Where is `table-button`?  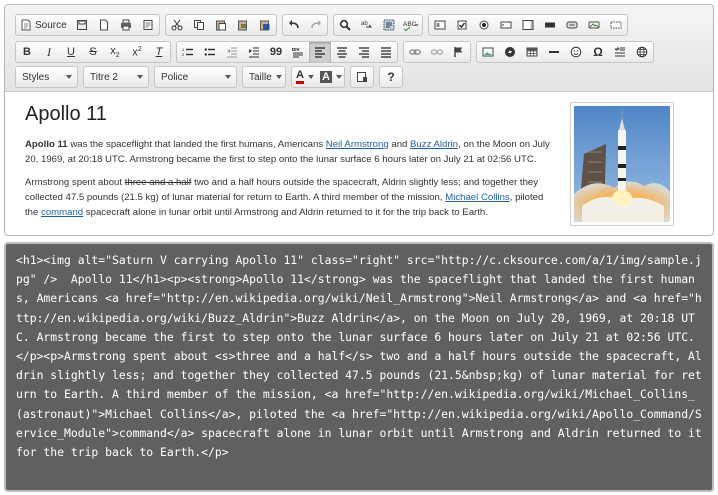 table-button is located at coordinates (532, 52).